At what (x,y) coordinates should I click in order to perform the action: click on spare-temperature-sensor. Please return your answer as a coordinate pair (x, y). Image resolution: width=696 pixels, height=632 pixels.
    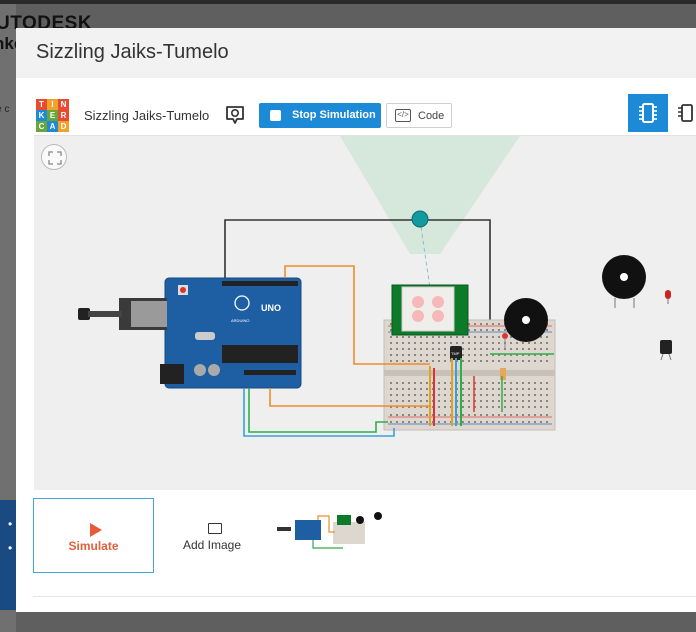
    Looking at the image, I should click on (666, 350).